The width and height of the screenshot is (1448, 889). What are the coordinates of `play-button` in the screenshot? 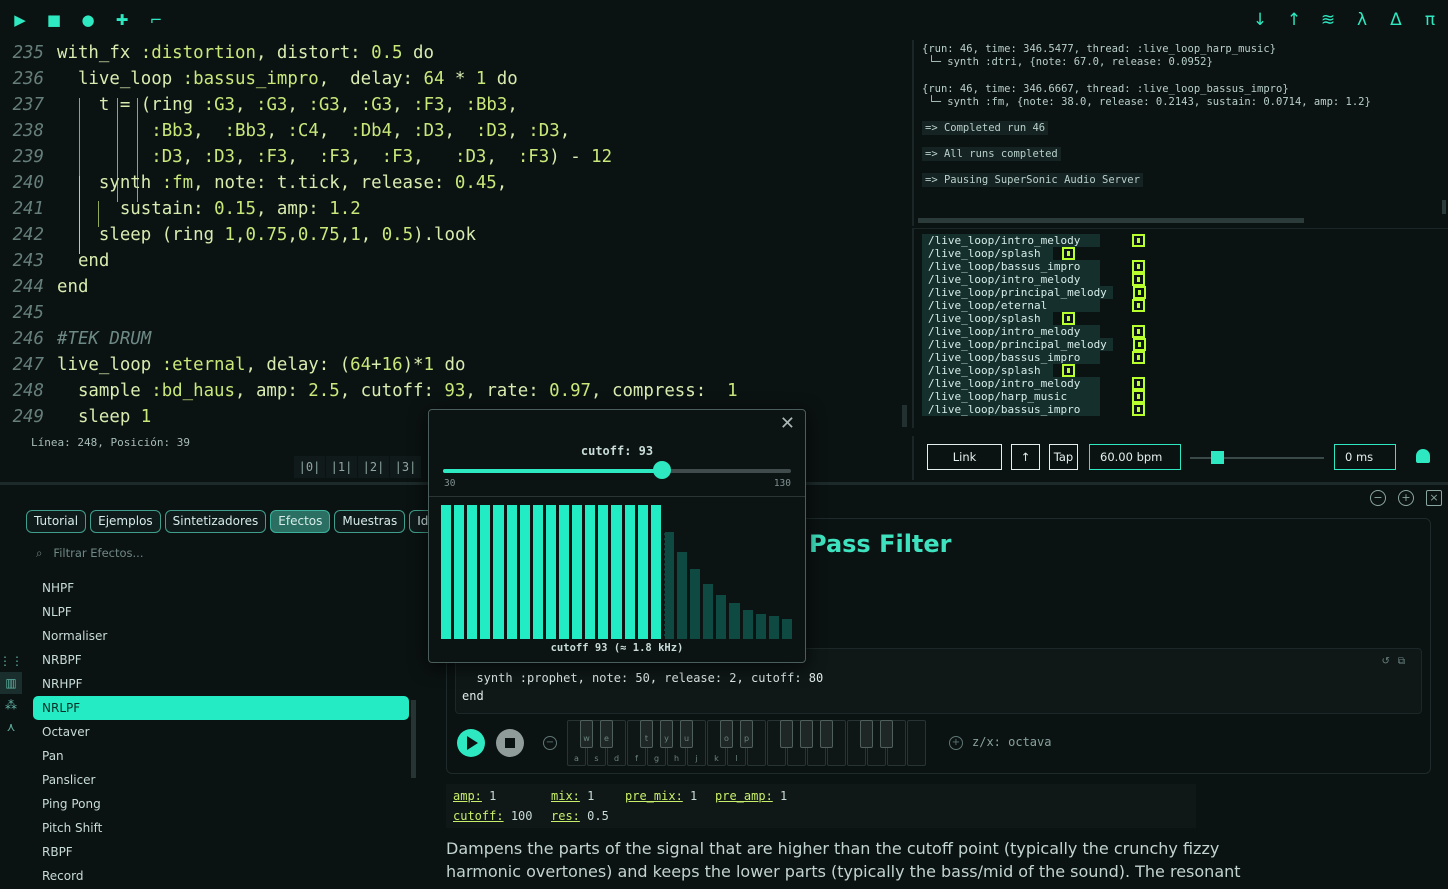 It's located at (471, 743).